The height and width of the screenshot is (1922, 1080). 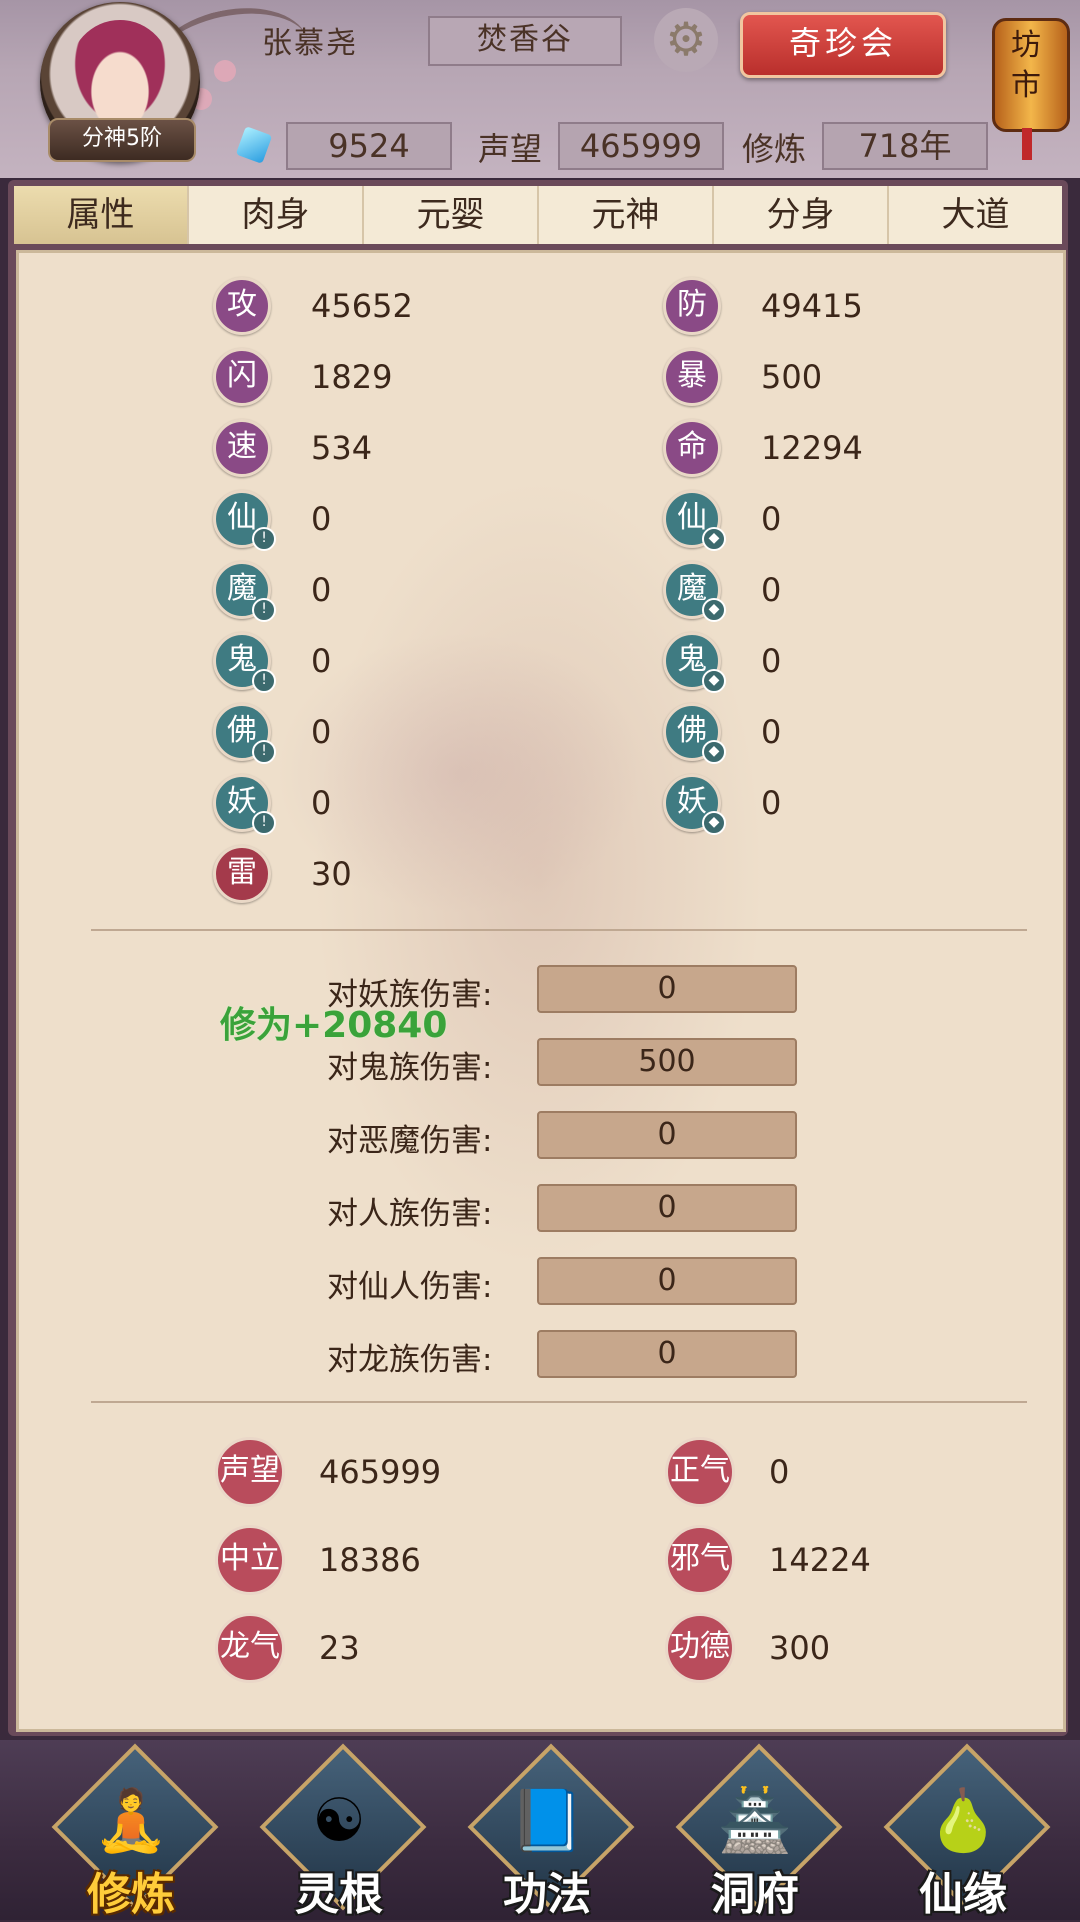 I want to click on ghost-attack-value: 0, so click(x=321, y=661).